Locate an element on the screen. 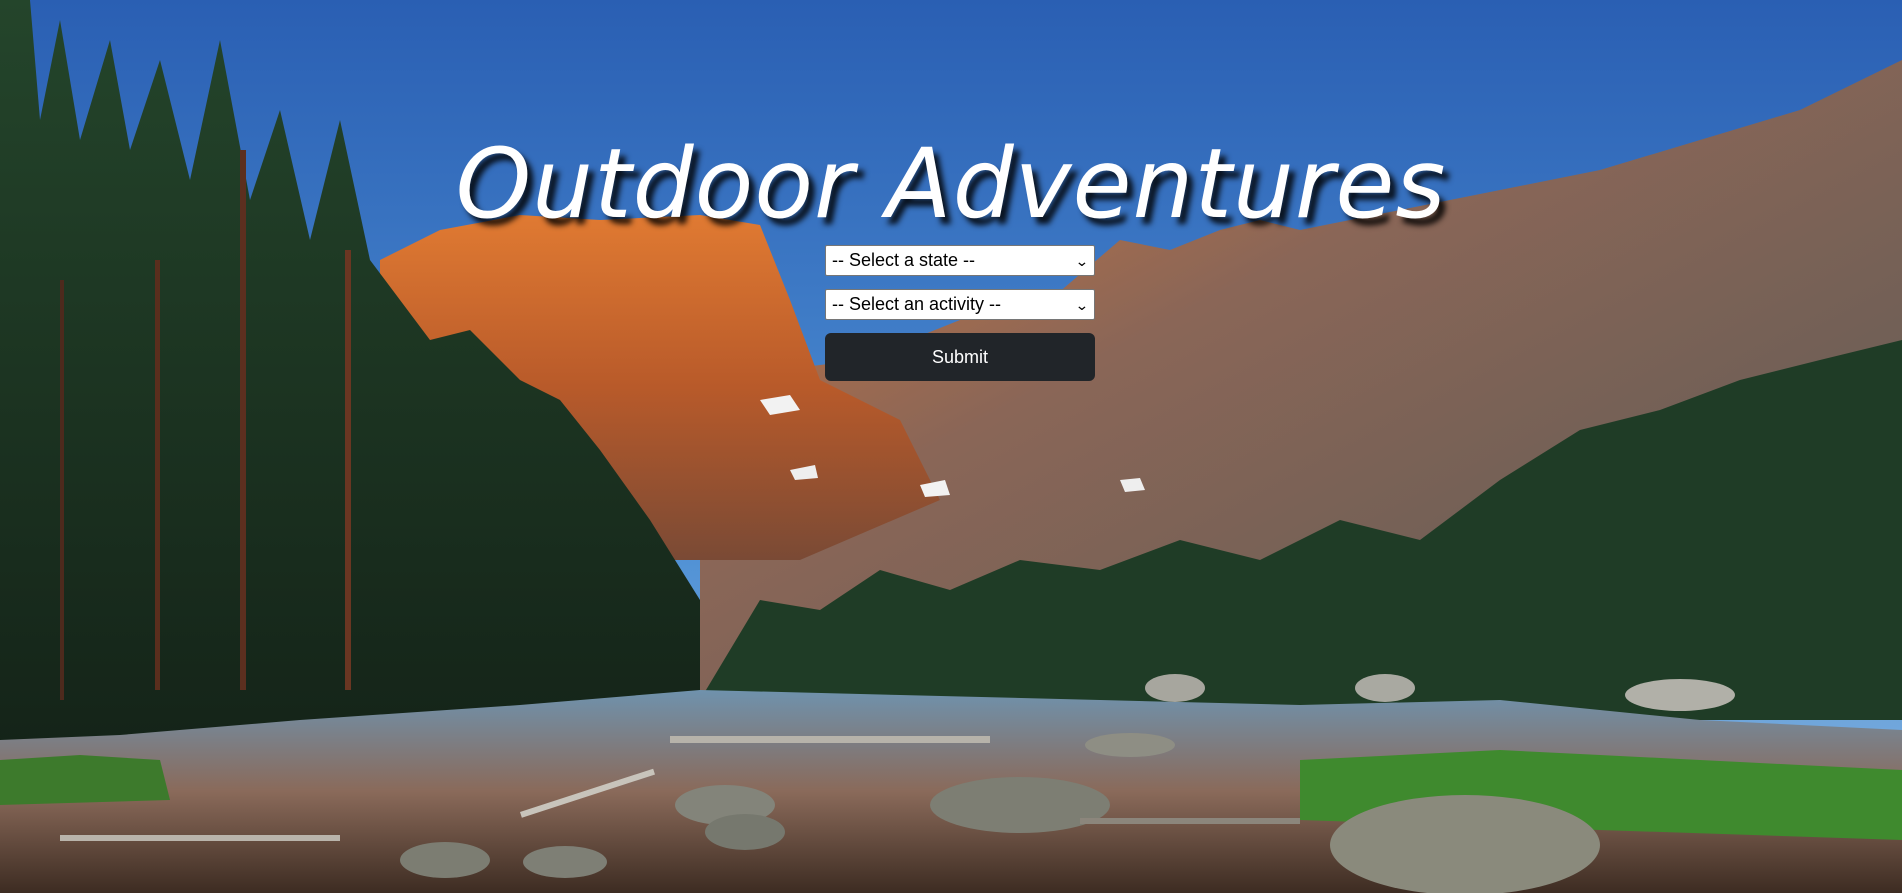 The width and height of the screenshot is (1902, 893). activity-select: -- Select an activity -- ⌄ is located at coordinates (960, 304).